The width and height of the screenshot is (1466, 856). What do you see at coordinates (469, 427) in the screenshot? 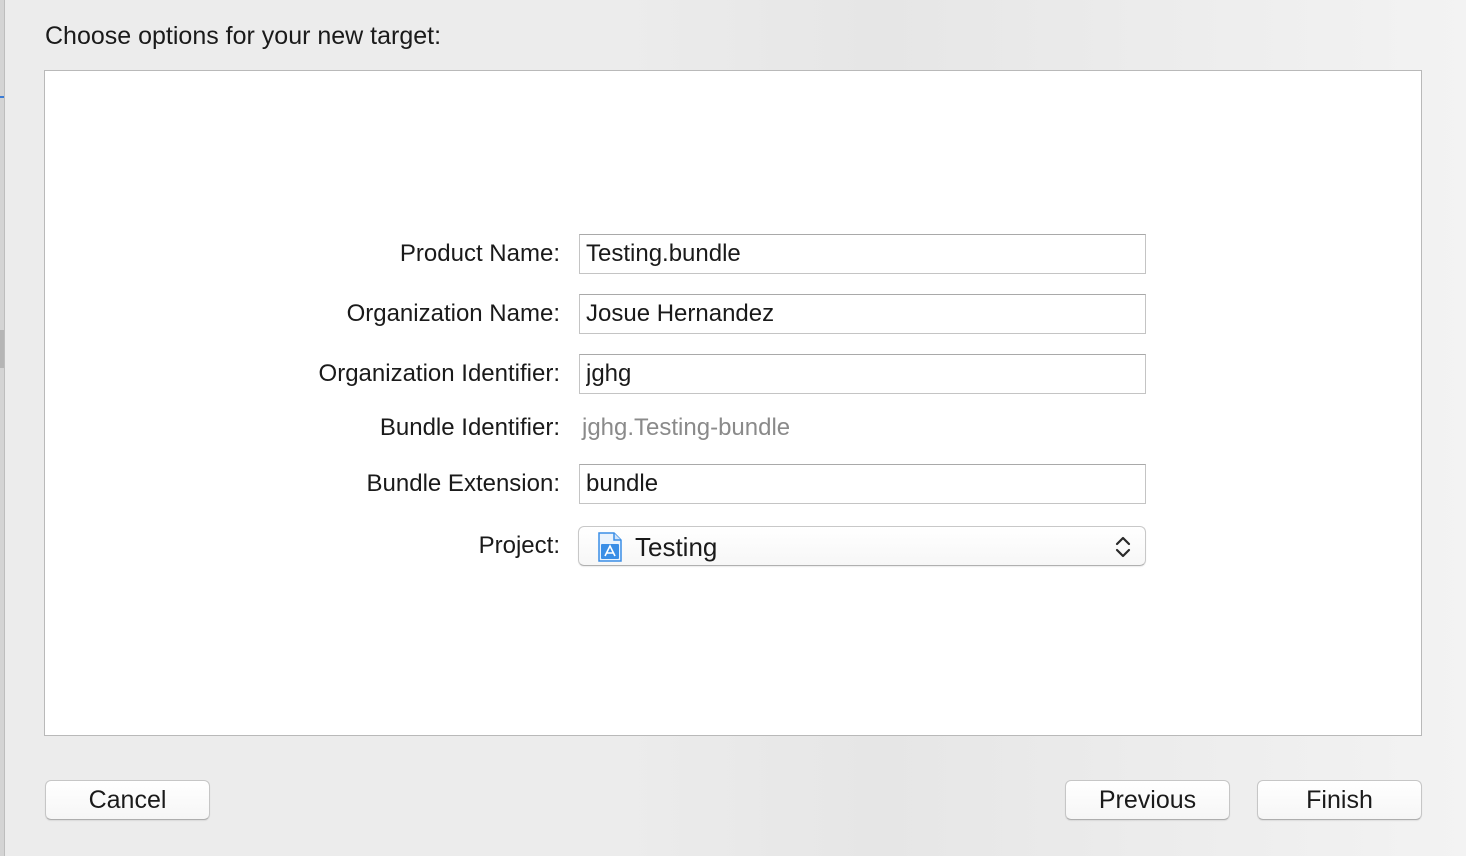
I see `bundle-identifier-label: Bundle Identifier:` at bounding box center [469, 427].